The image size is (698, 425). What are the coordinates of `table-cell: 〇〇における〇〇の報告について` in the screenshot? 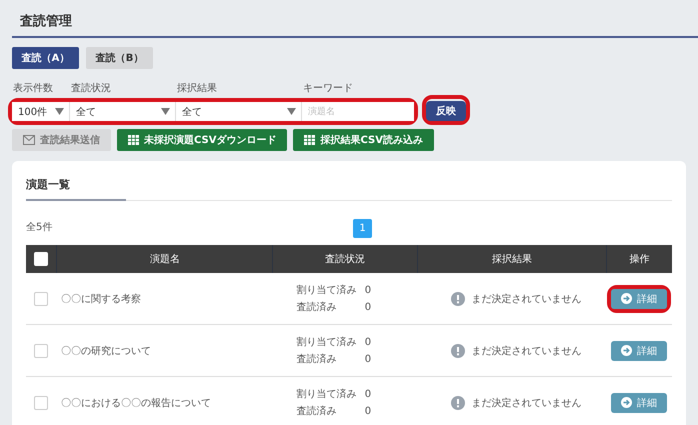 It's located at (164, 400).